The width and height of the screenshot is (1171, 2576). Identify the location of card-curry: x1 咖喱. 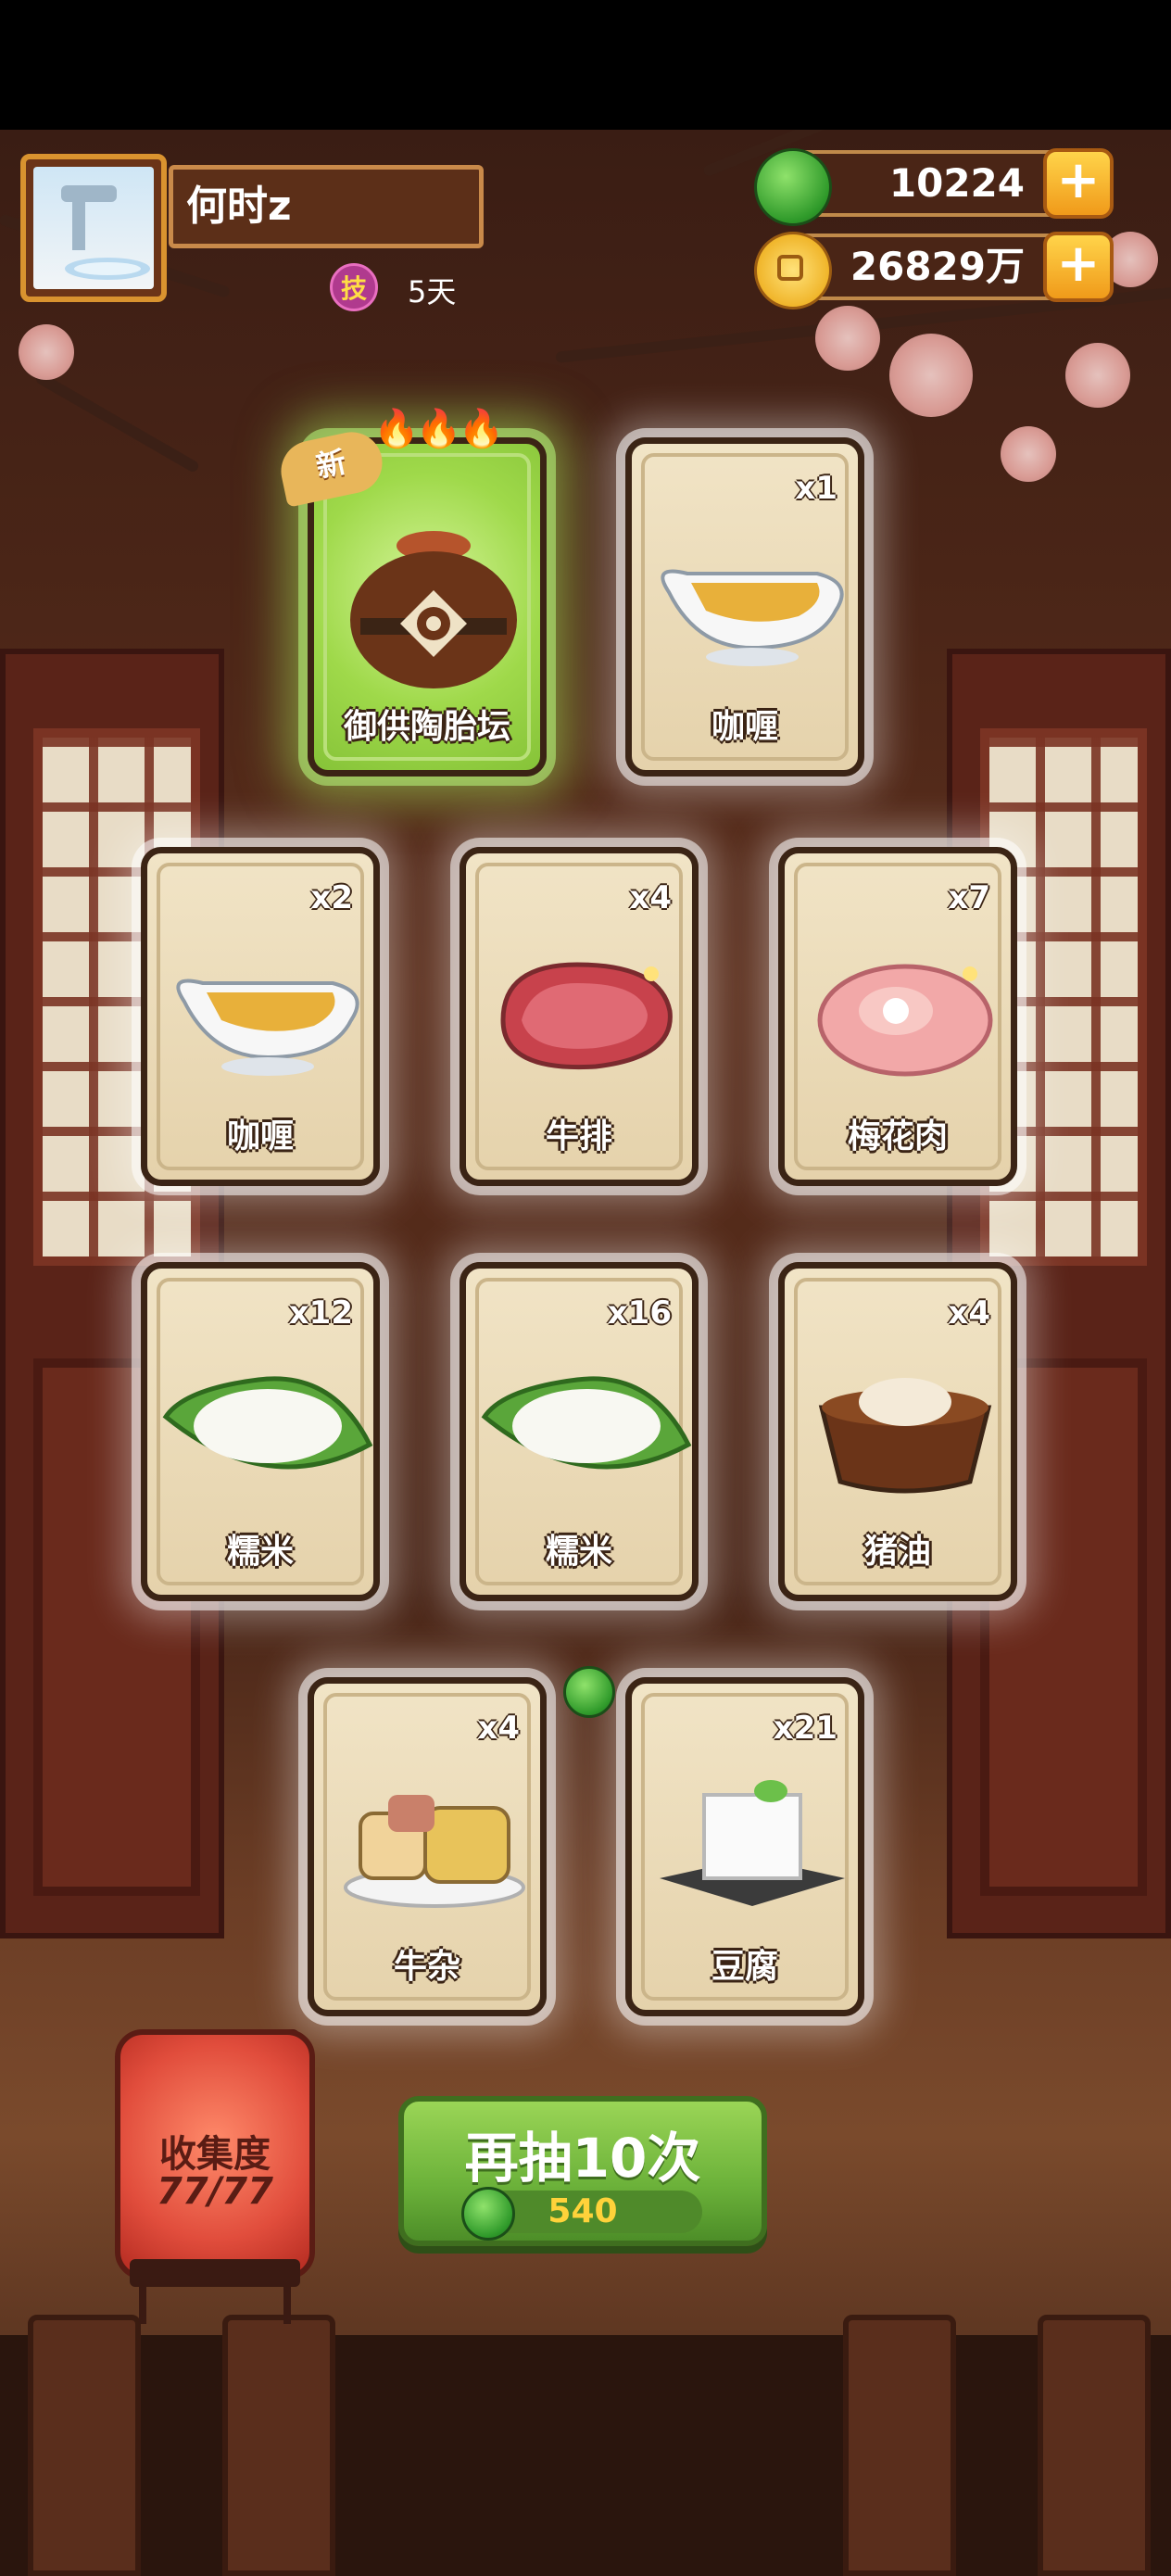
(745, 607).